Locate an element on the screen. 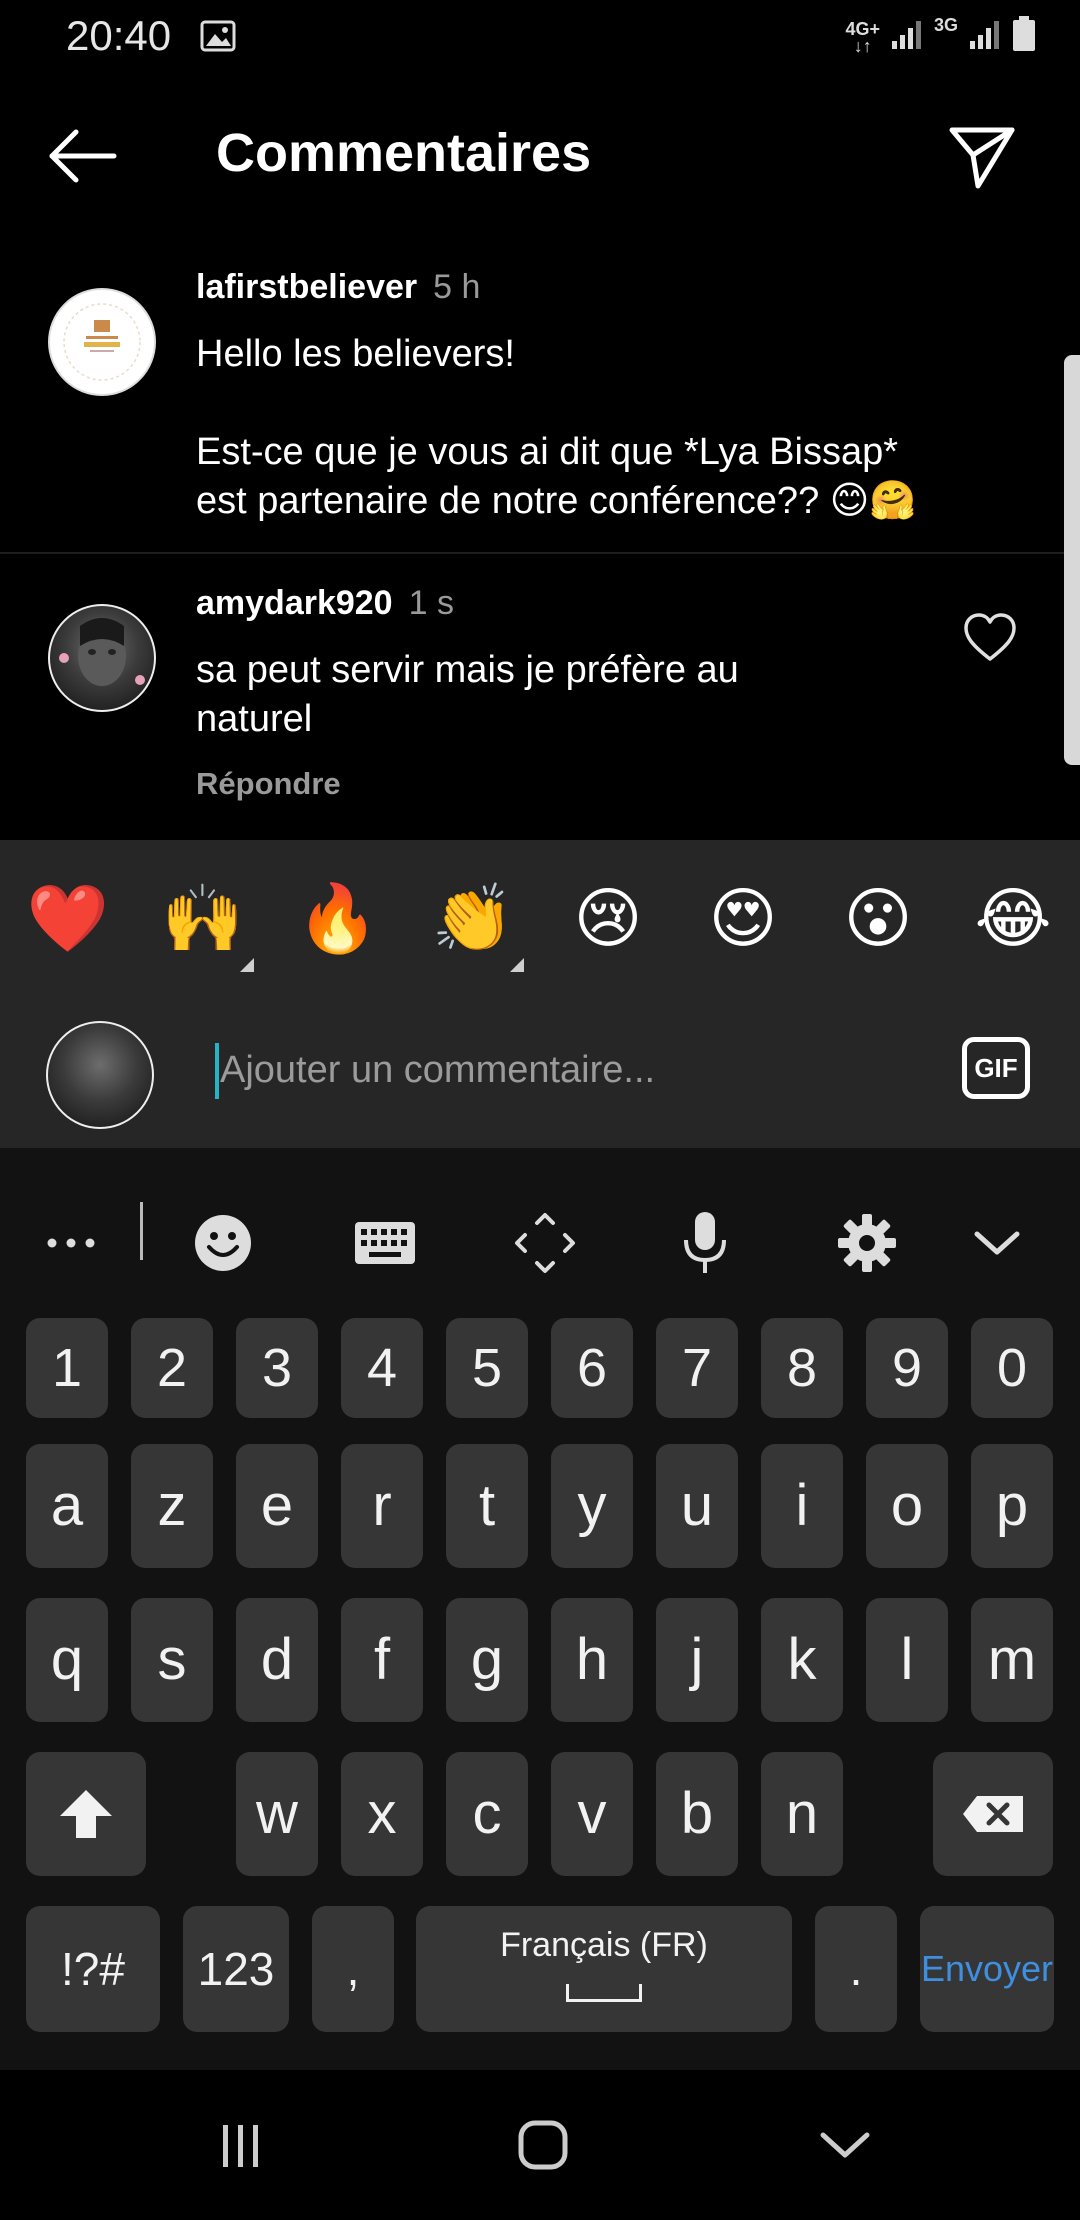  key-z: z is located at coordinates (172, 1506).